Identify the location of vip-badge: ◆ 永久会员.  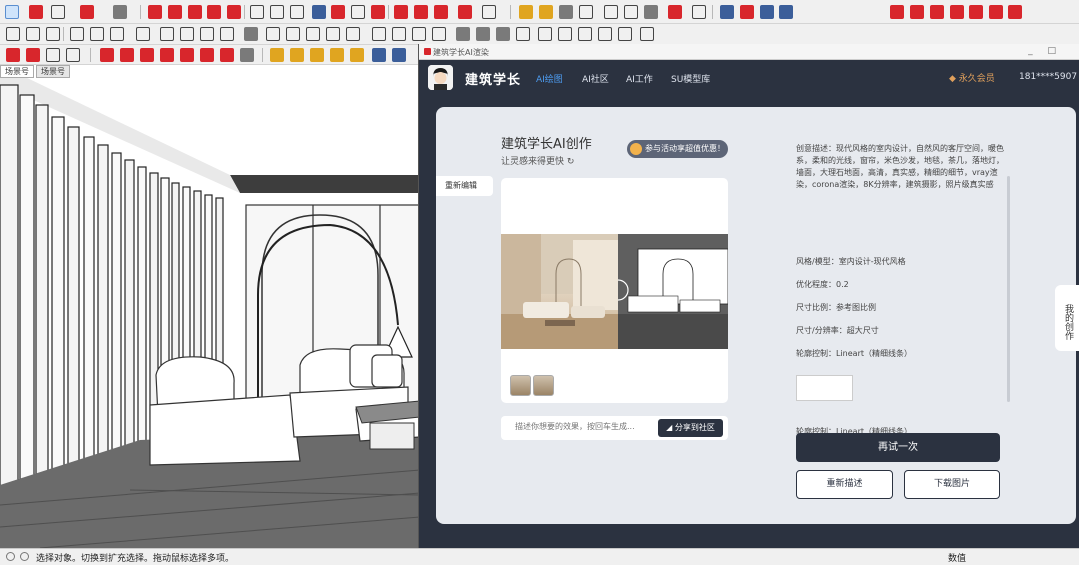
(972, 77).